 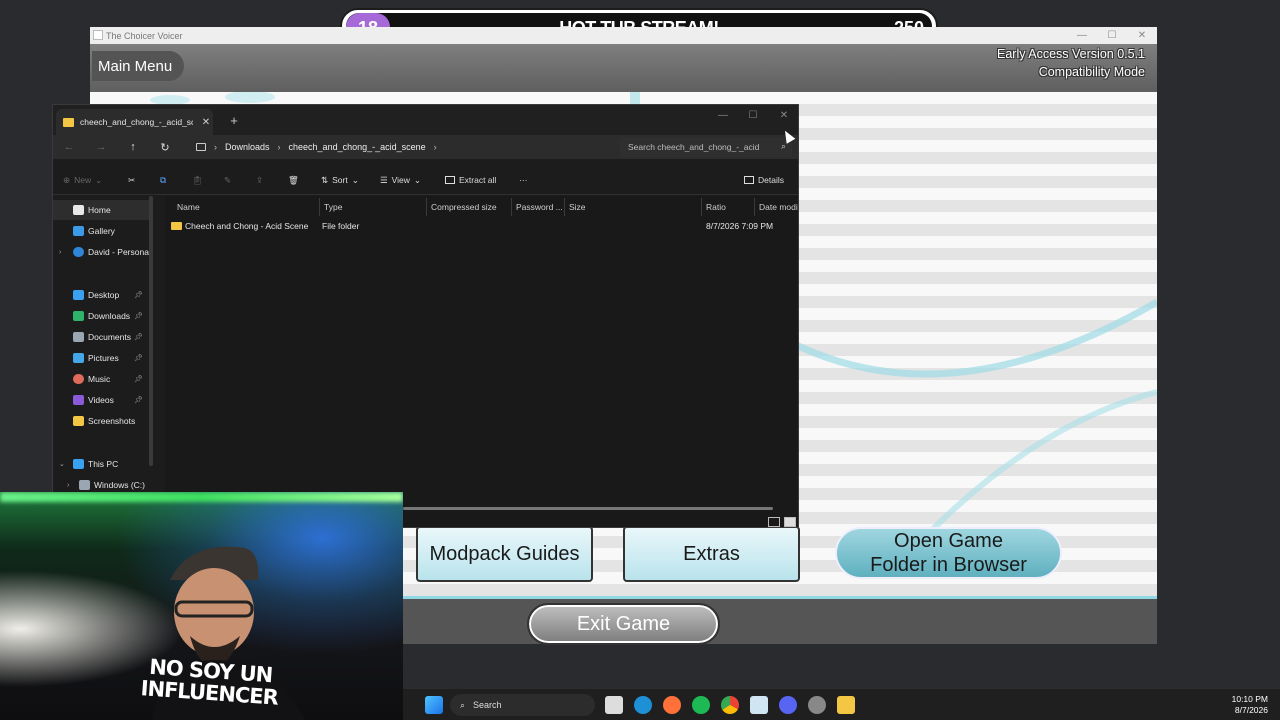 I want to click on plus-circle-icon: ⊕, so click(x=67, y=179).